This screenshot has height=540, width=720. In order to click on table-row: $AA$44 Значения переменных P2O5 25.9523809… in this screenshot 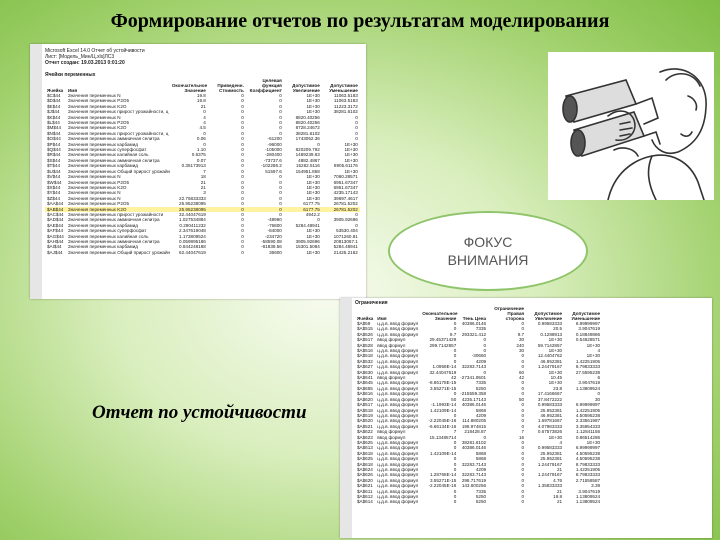, I will do `click(202, 203)`.